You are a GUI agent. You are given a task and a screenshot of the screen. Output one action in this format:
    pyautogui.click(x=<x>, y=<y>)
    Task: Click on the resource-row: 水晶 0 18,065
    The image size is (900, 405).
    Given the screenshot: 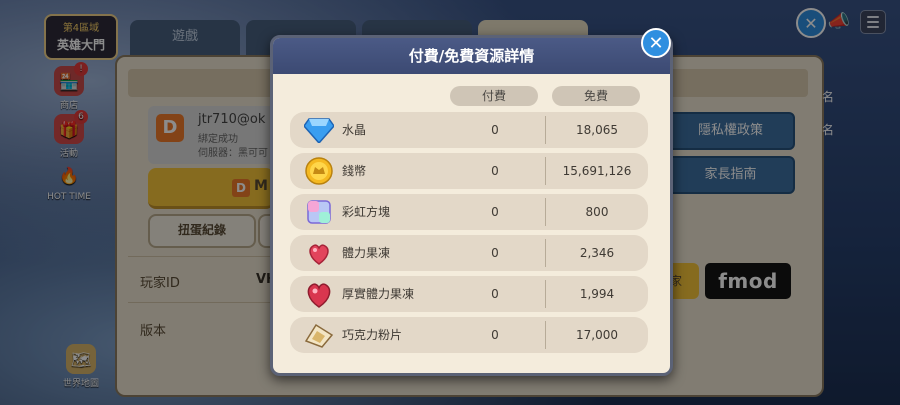 What is the action you would take?
    pyautogui.click(x=469, y=130)
    